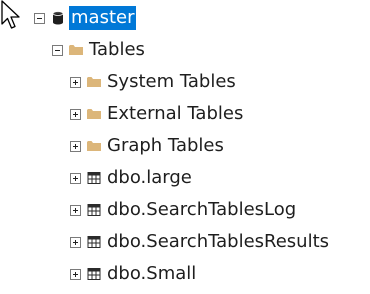  Describe the element at coordinates (202, 209) in the screenshot. I see `tree-node-label: dbo.SearchTablesLog` at that location.